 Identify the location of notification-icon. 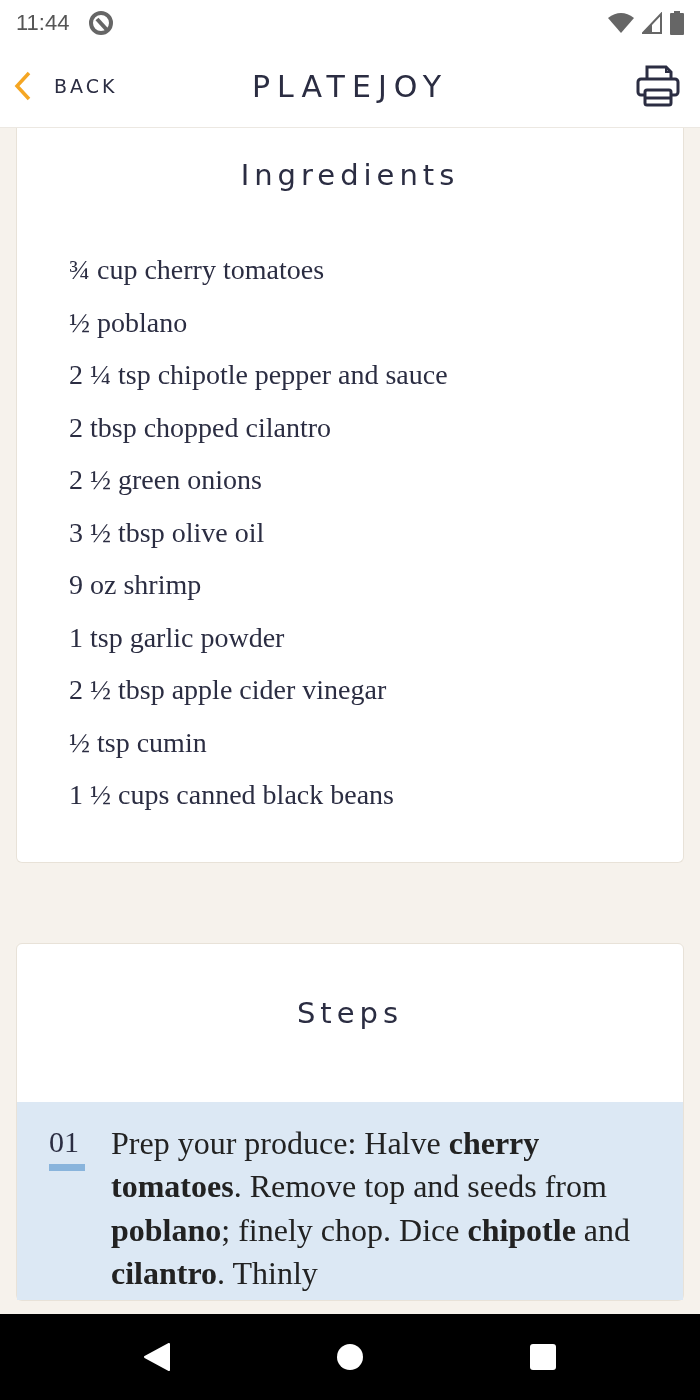
(101, 22).